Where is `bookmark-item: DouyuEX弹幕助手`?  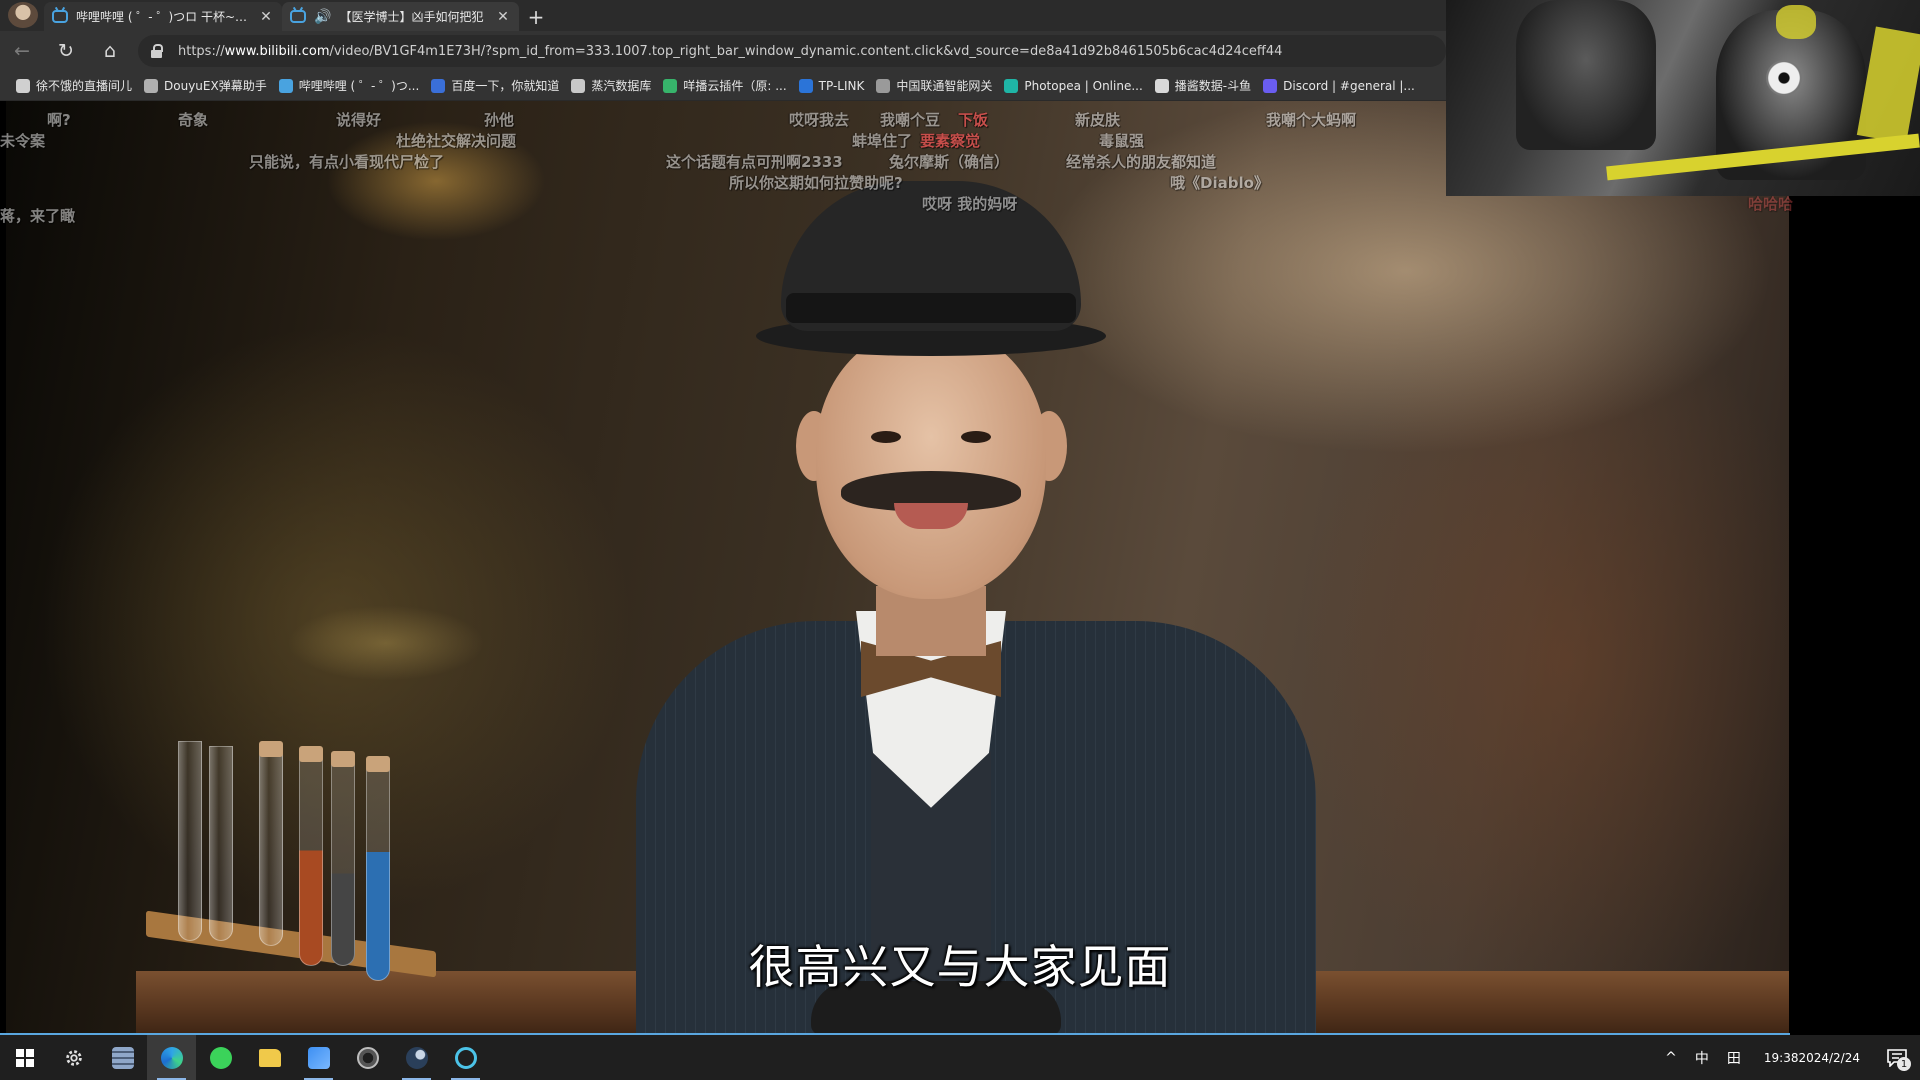 bookmark-item: DouyuEX弹幕助手 is located at coordinates (207, 85).